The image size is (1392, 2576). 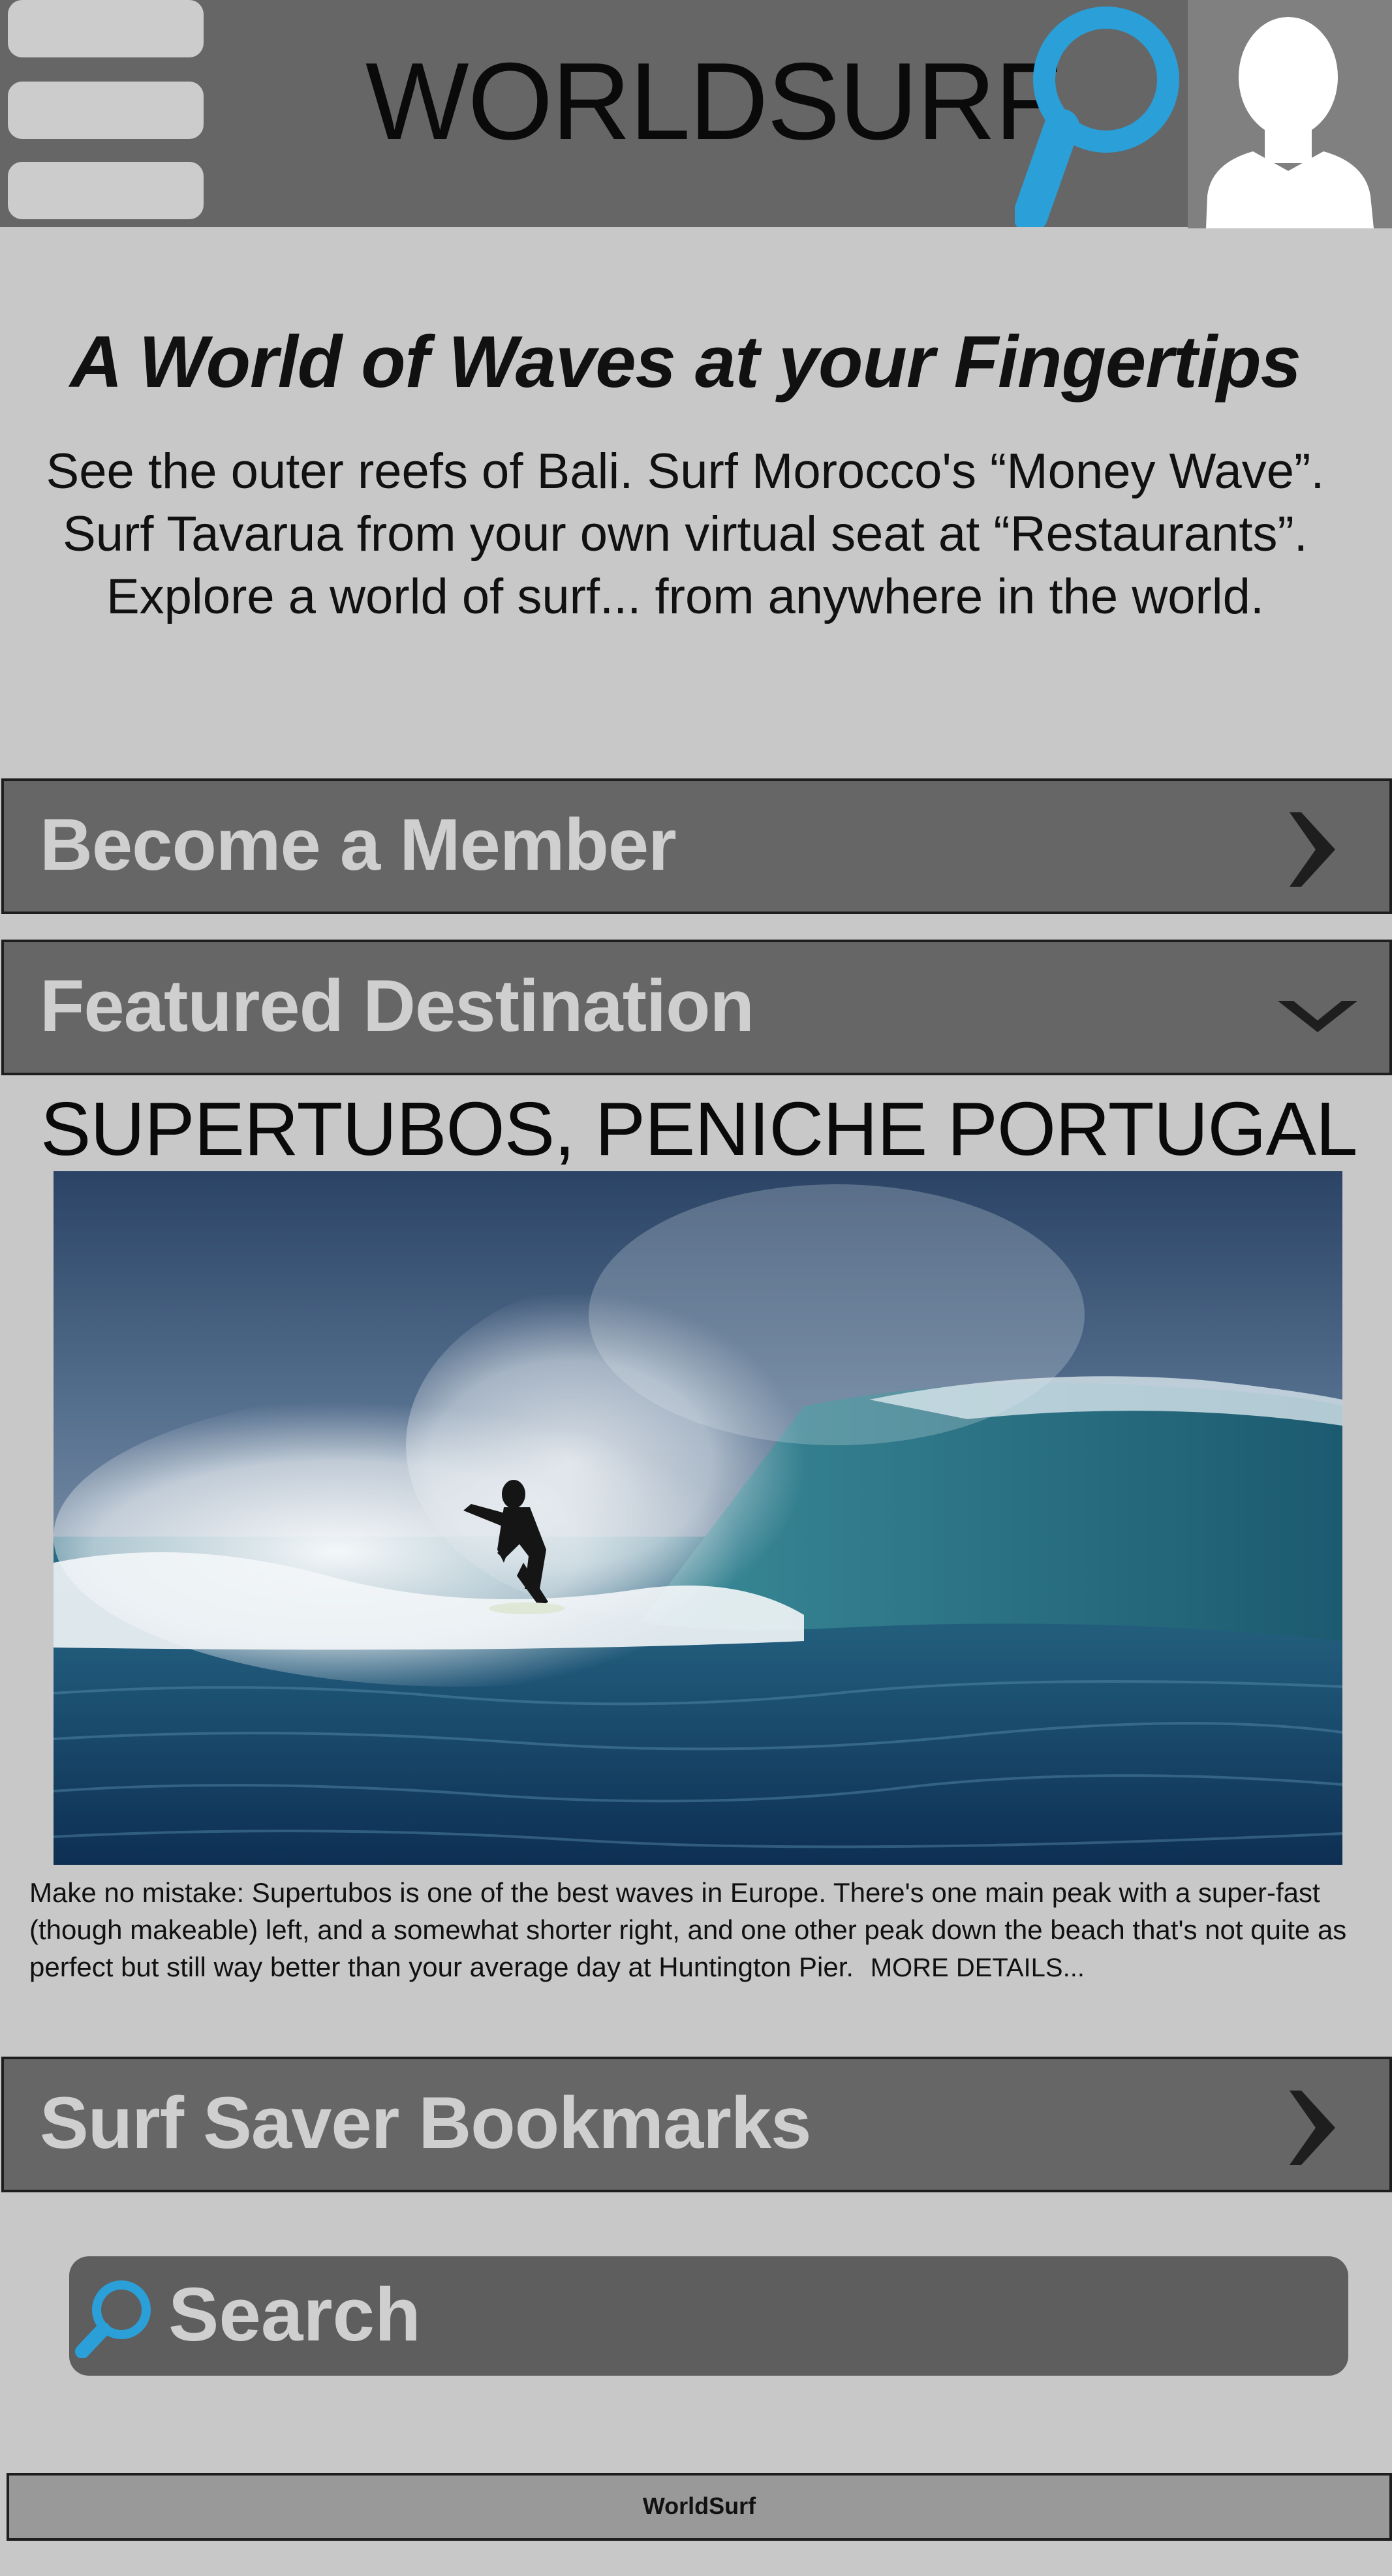 I want to click on become-member-bar: Become a Member, so click(x=696, y=846).